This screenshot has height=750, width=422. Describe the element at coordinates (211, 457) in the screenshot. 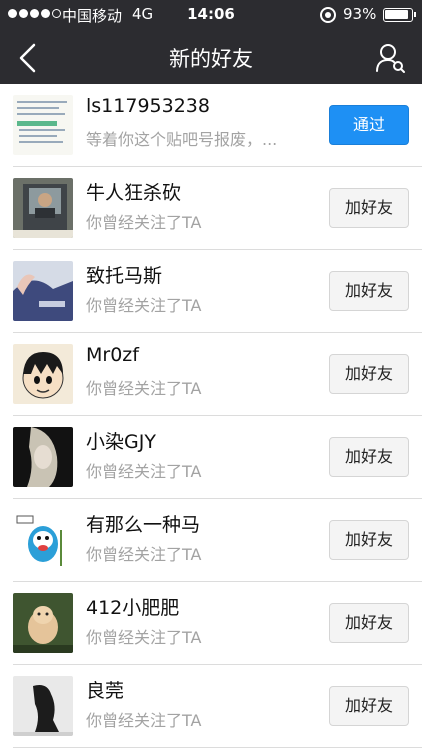

I see `friend-request-row: 小染GJY 你曾经关注了TA 加好友` at that location.